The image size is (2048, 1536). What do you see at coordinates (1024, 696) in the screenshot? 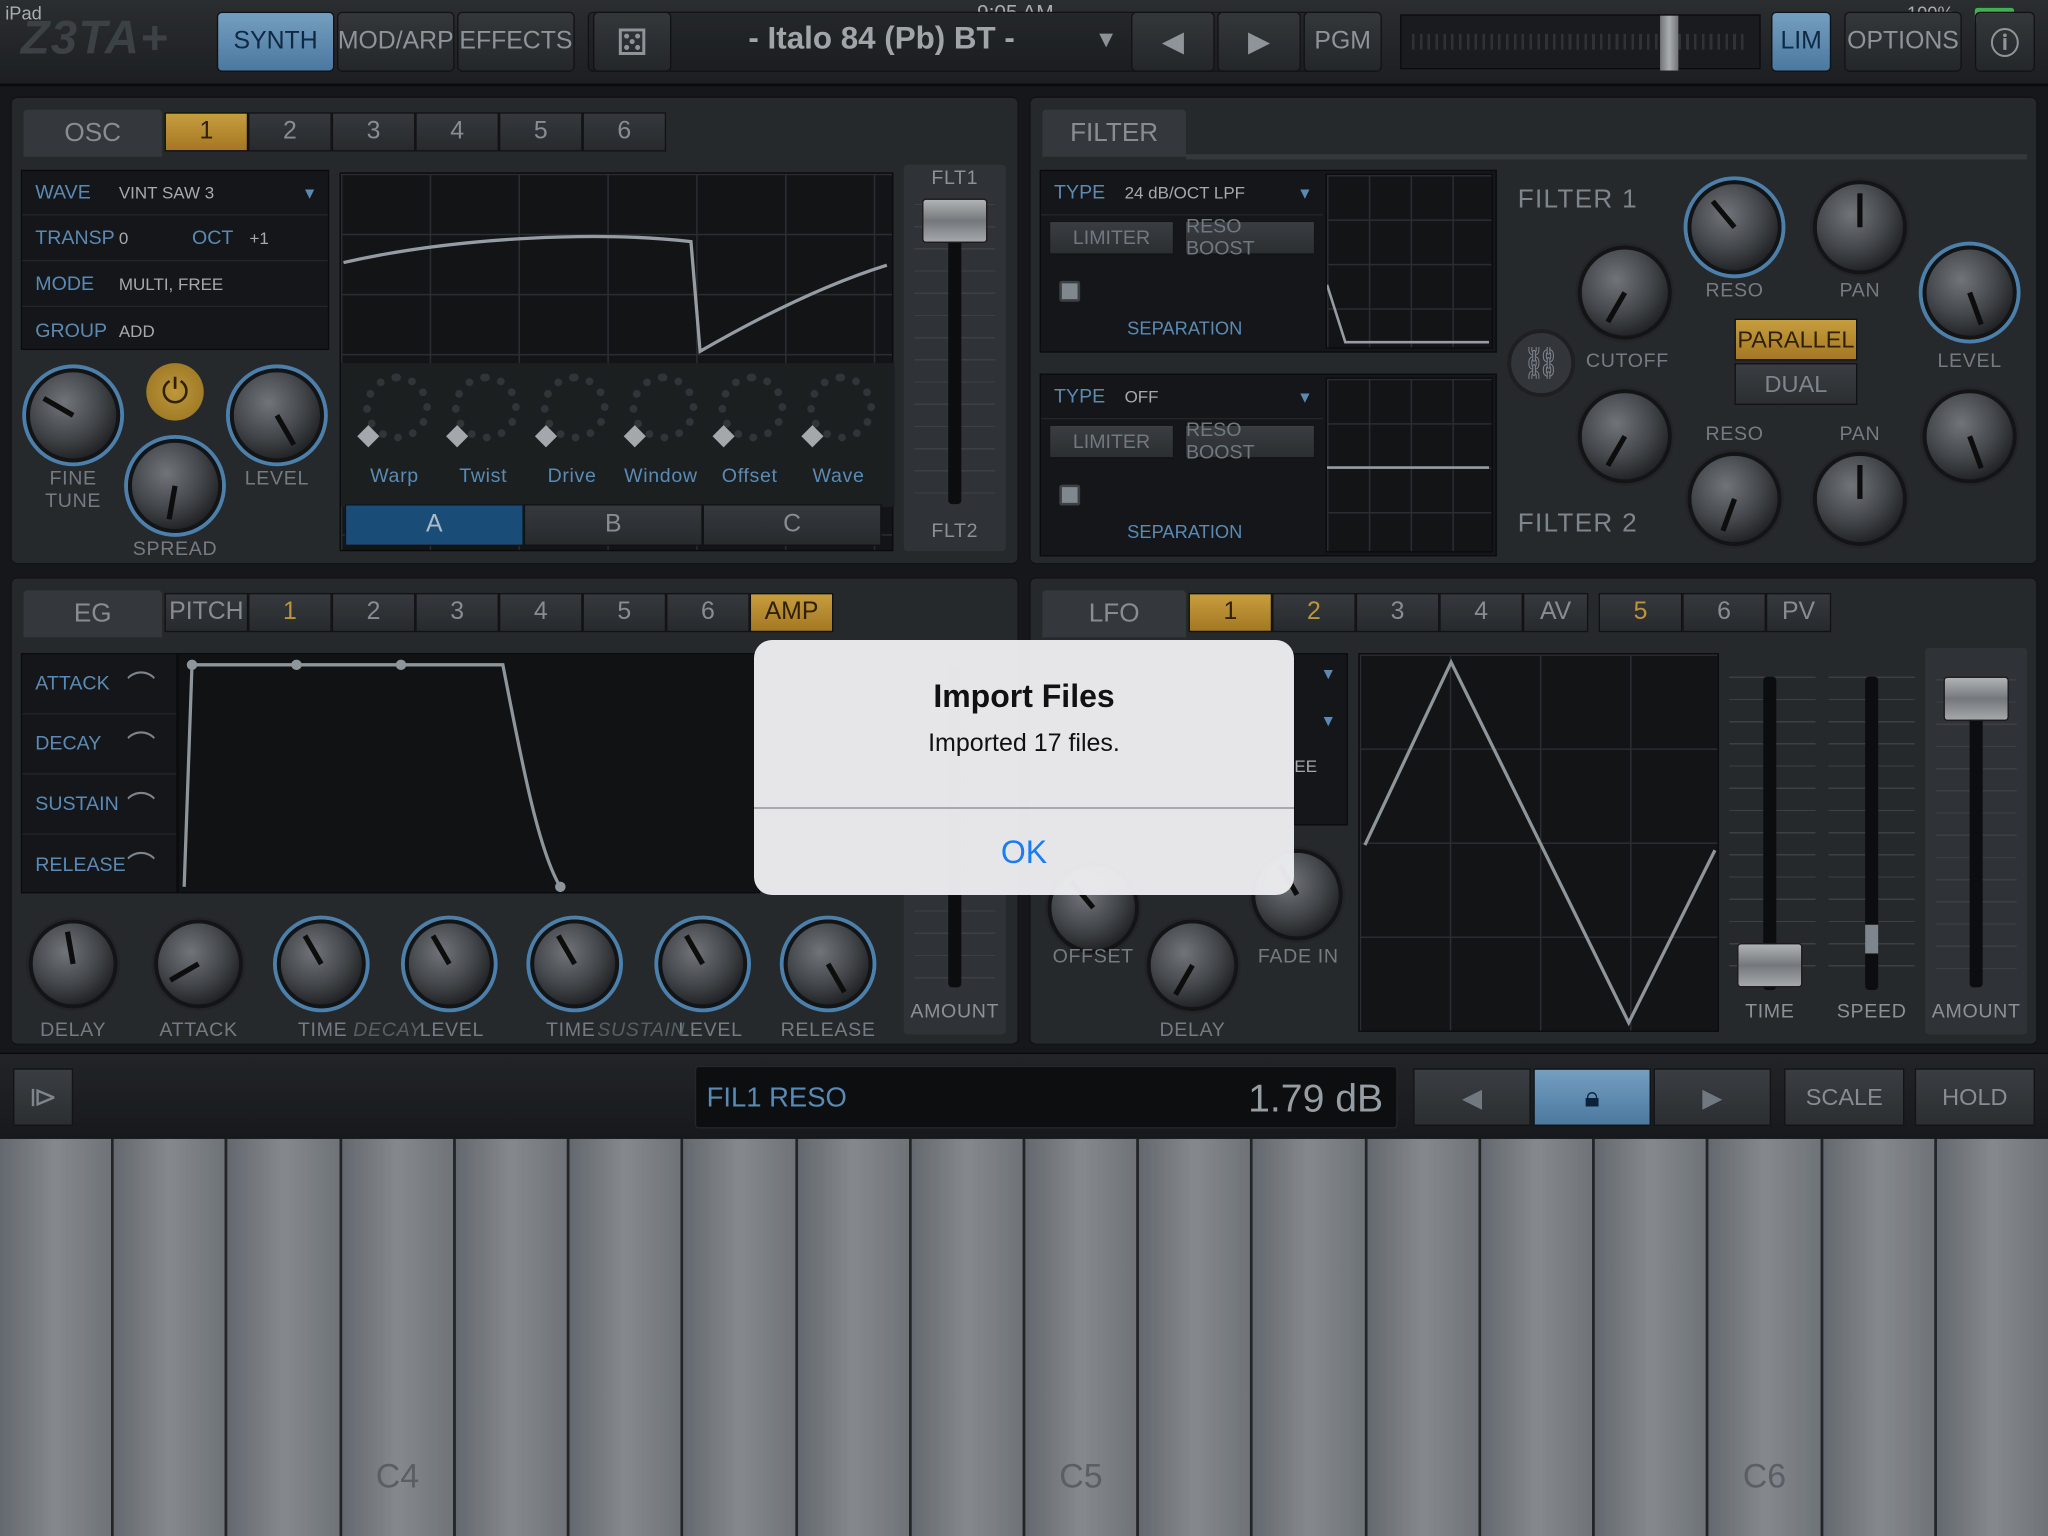
I see `dialog-title: Import Files` at bounding box center [1024, 696].